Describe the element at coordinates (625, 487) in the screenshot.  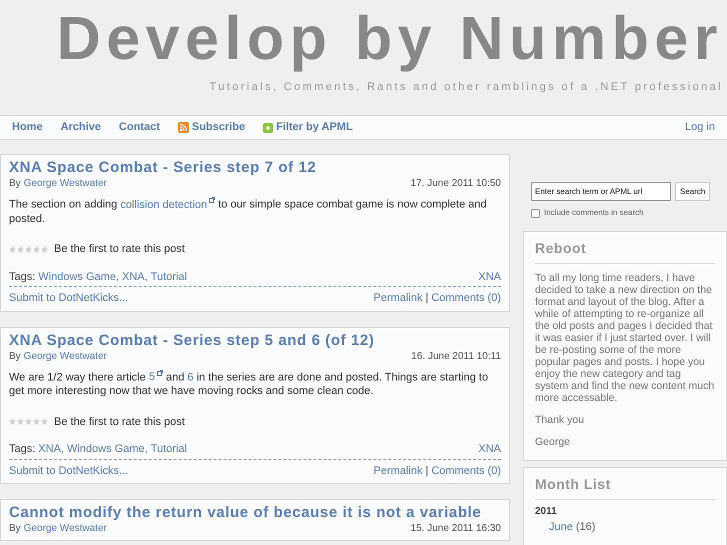
I see `panel-title: Month List` at that location.